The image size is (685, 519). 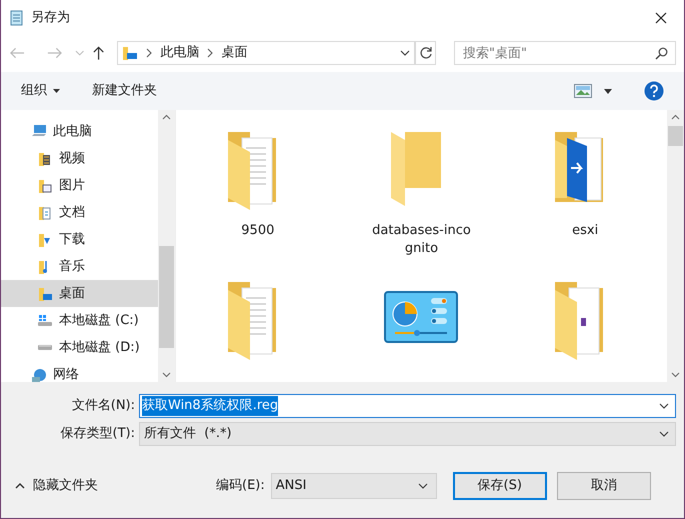 I want to click on new-folder-button: 新建文件夹, so click(x=124, y=91).